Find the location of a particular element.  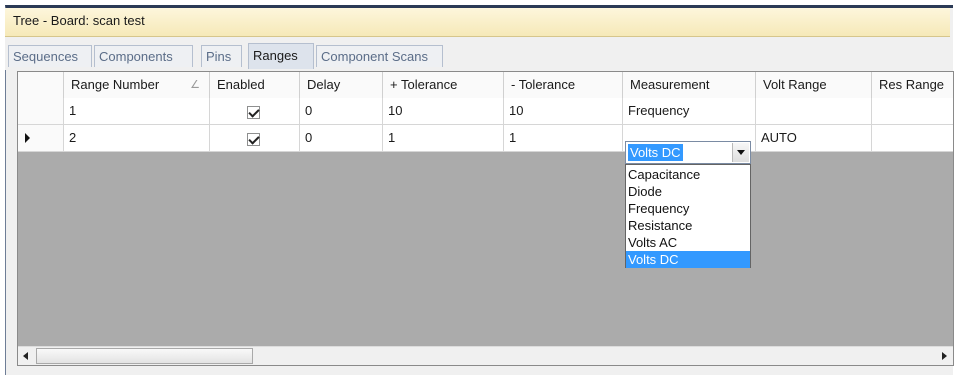

scrollbar-thumb is located at coordinates (144, 356).